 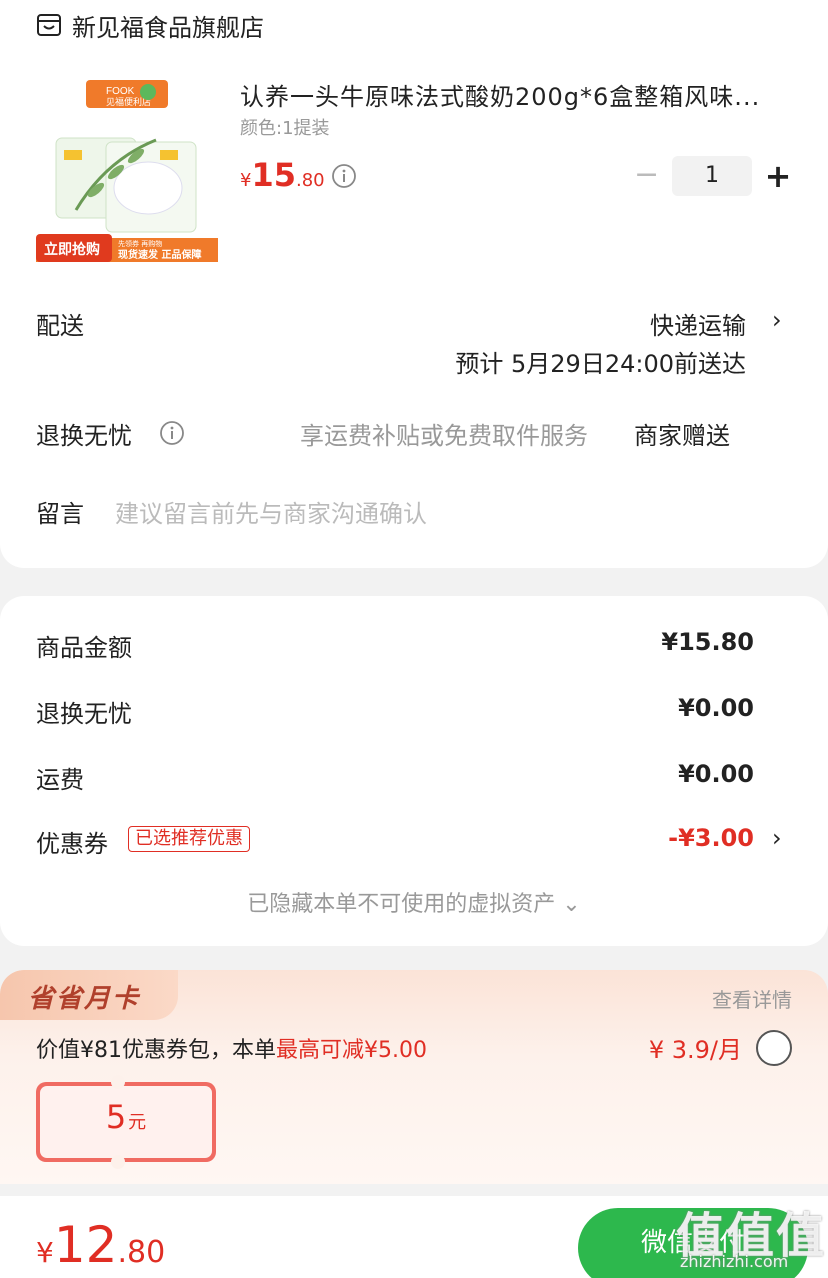 I want to click on product-image: FOOK 见福便利店 立即抢购 先领券 再购物 现货速发 正品保障, so click(x=127, y=171).